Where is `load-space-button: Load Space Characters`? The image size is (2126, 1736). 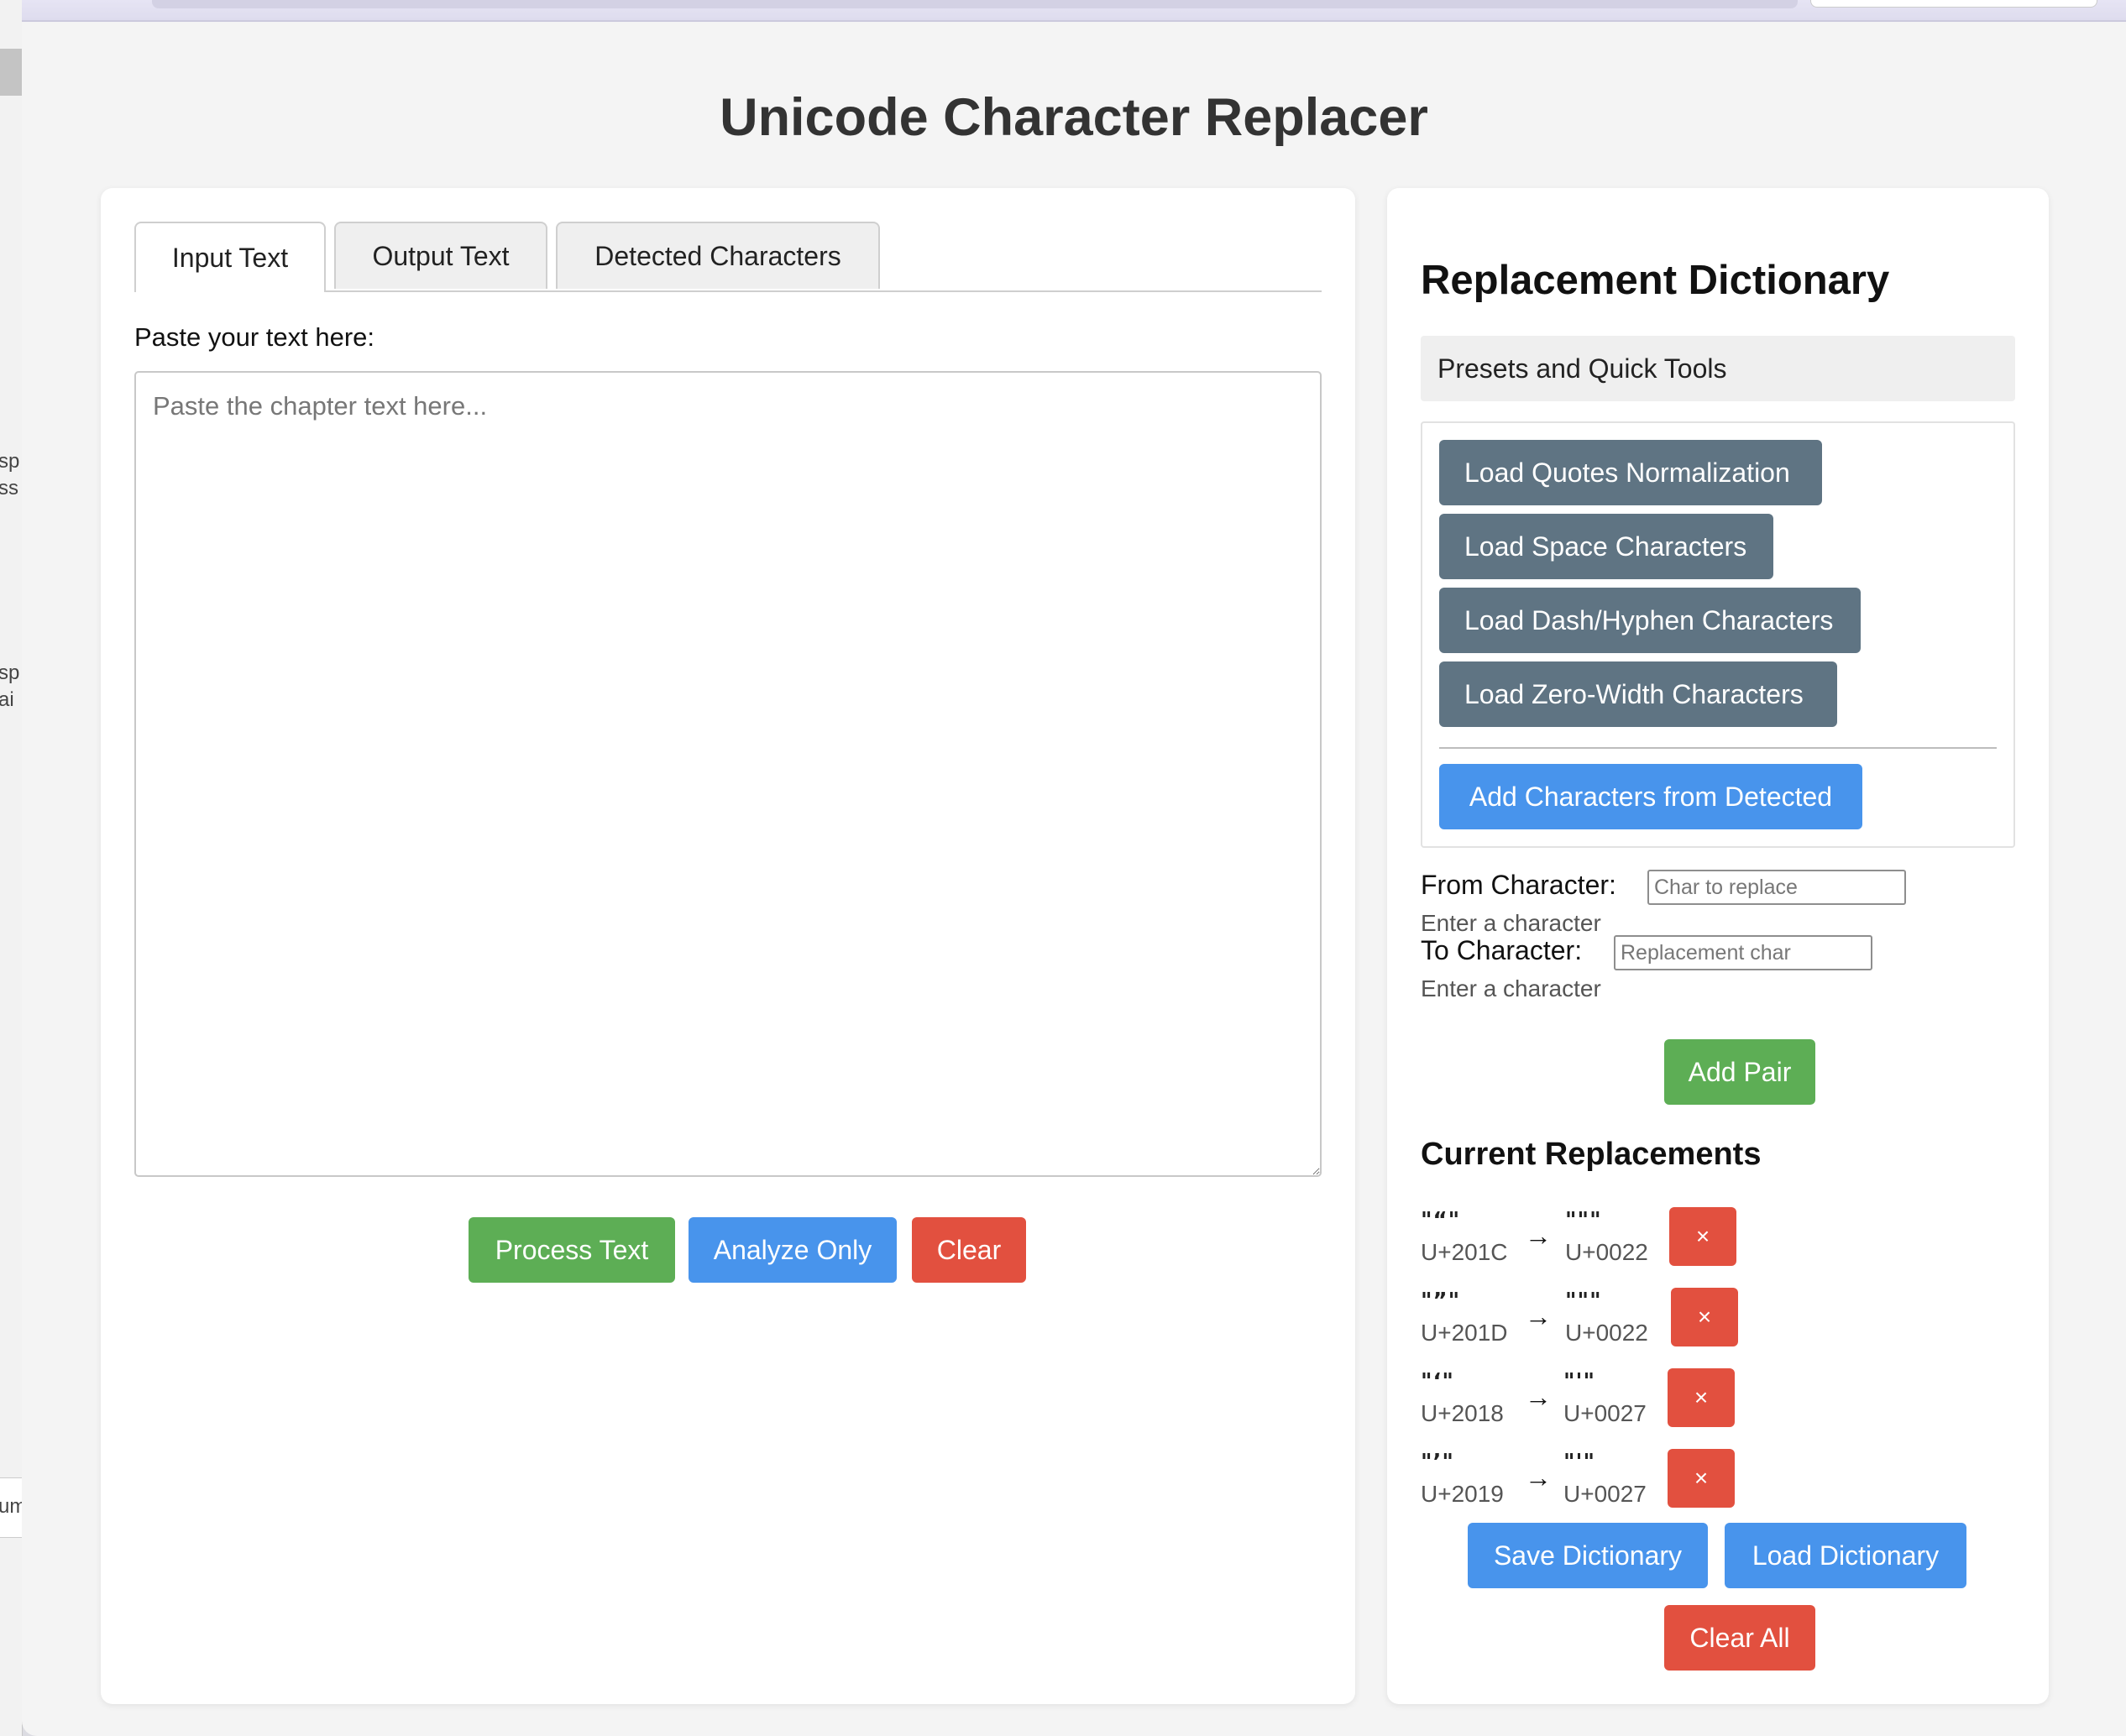 load-space-button: Load Space Characters is located at coordinates (1606, 546).